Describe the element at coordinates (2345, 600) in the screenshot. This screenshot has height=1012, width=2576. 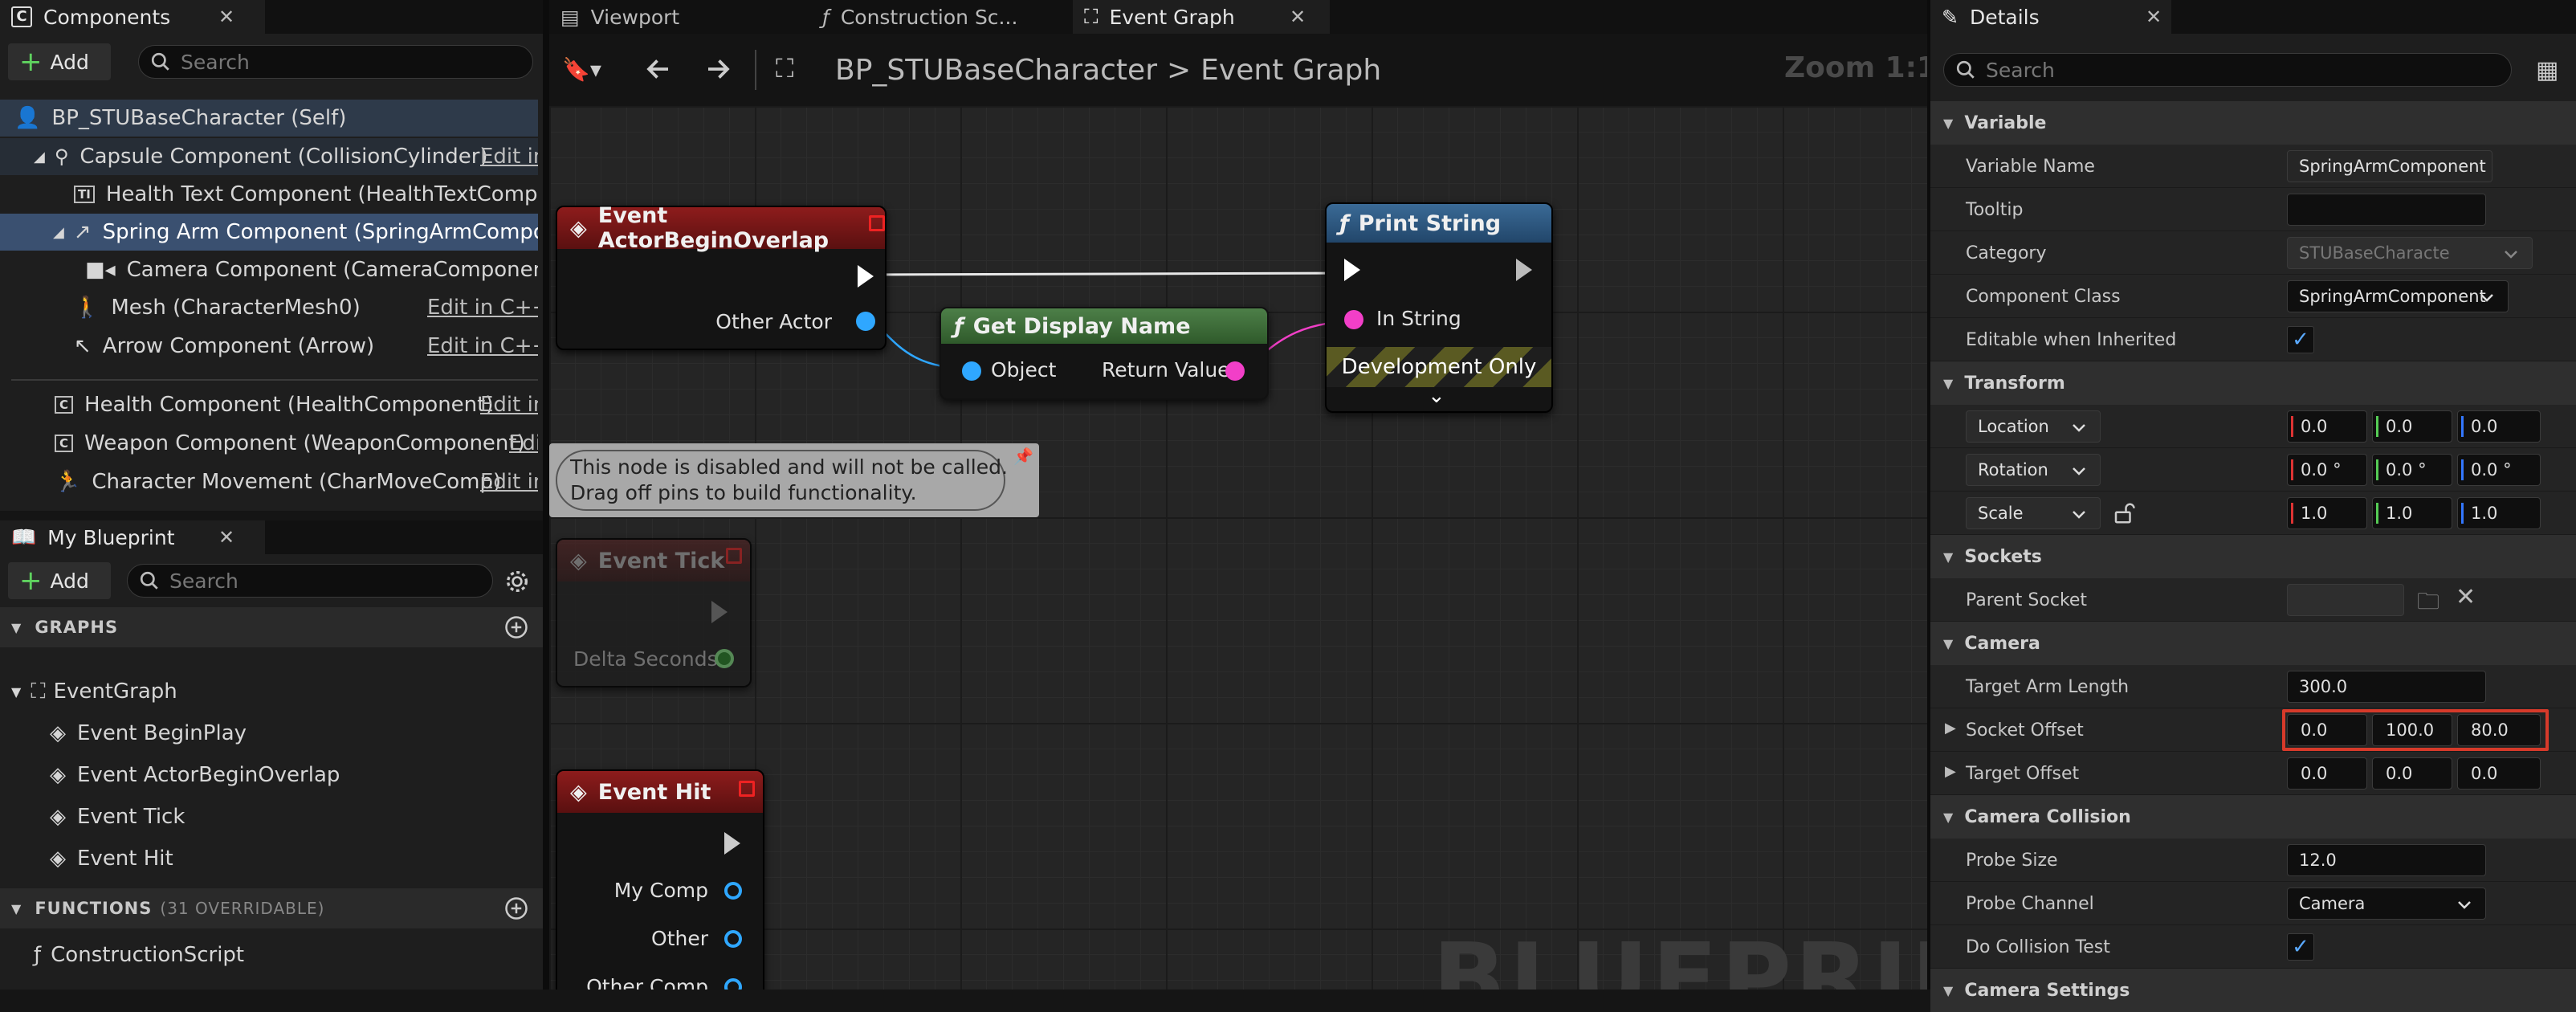
I see `parent-socket-field` at that location.